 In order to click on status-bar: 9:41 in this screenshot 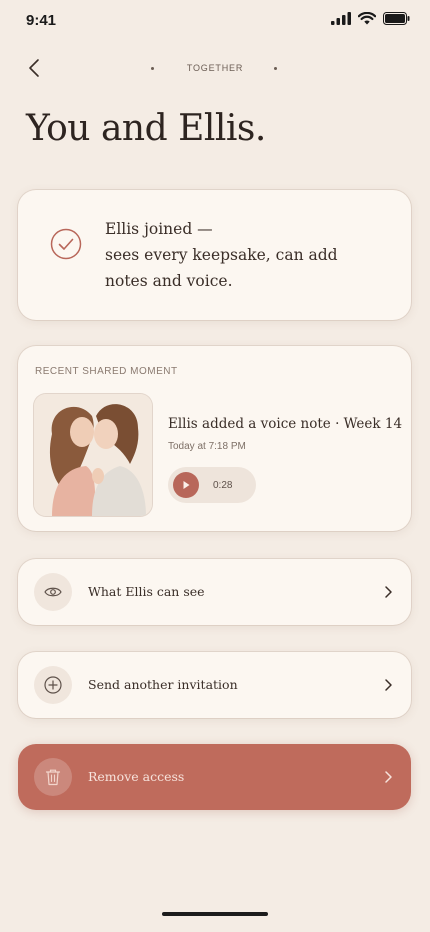, I will do `click(215, 22)`.